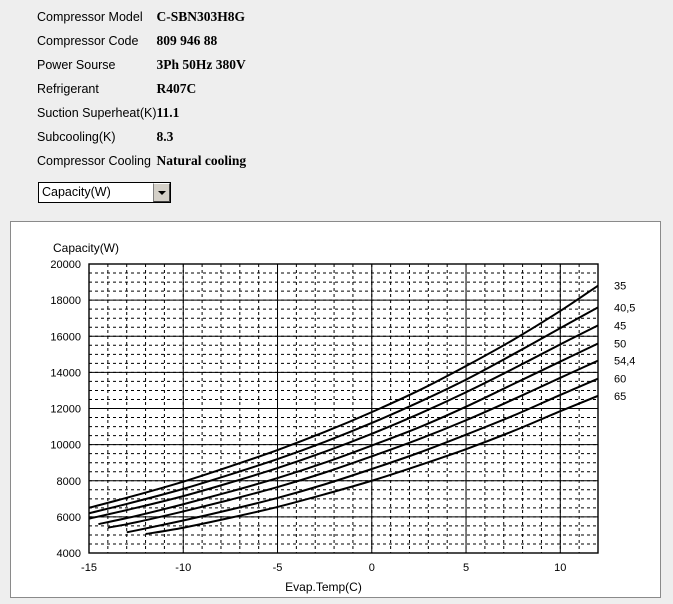 The image size is (673, 604). What do you see at coordinates (65, 373) in the screenshot?
I see `y-tick-label: 14000` at bounding box center [65, 373].